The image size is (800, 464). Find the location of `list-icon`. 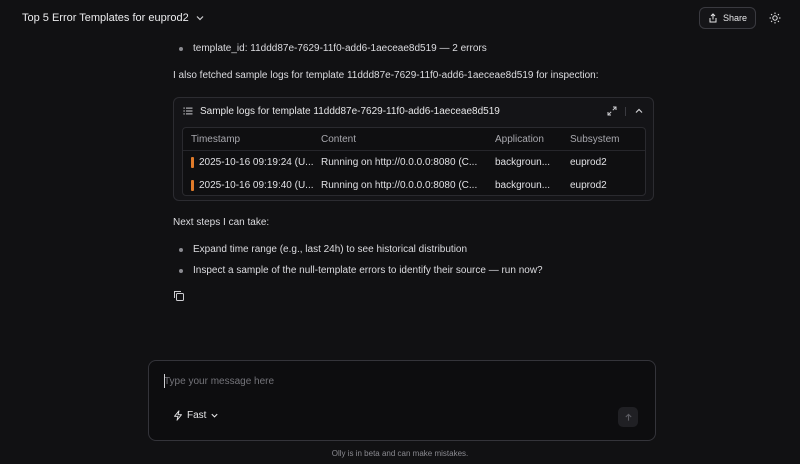

list-icon is located at coordinates (188, 111).